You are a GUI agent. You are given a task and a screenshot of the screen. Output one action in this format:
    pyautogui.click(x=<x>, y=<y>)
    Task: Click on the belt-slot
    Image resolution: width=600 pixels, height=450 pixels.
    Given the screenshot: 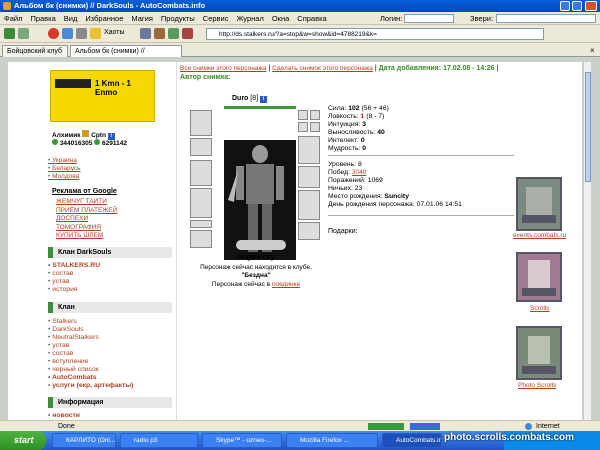 What is the action you would take?
    pyautogui.click(x=201, y=224)
    